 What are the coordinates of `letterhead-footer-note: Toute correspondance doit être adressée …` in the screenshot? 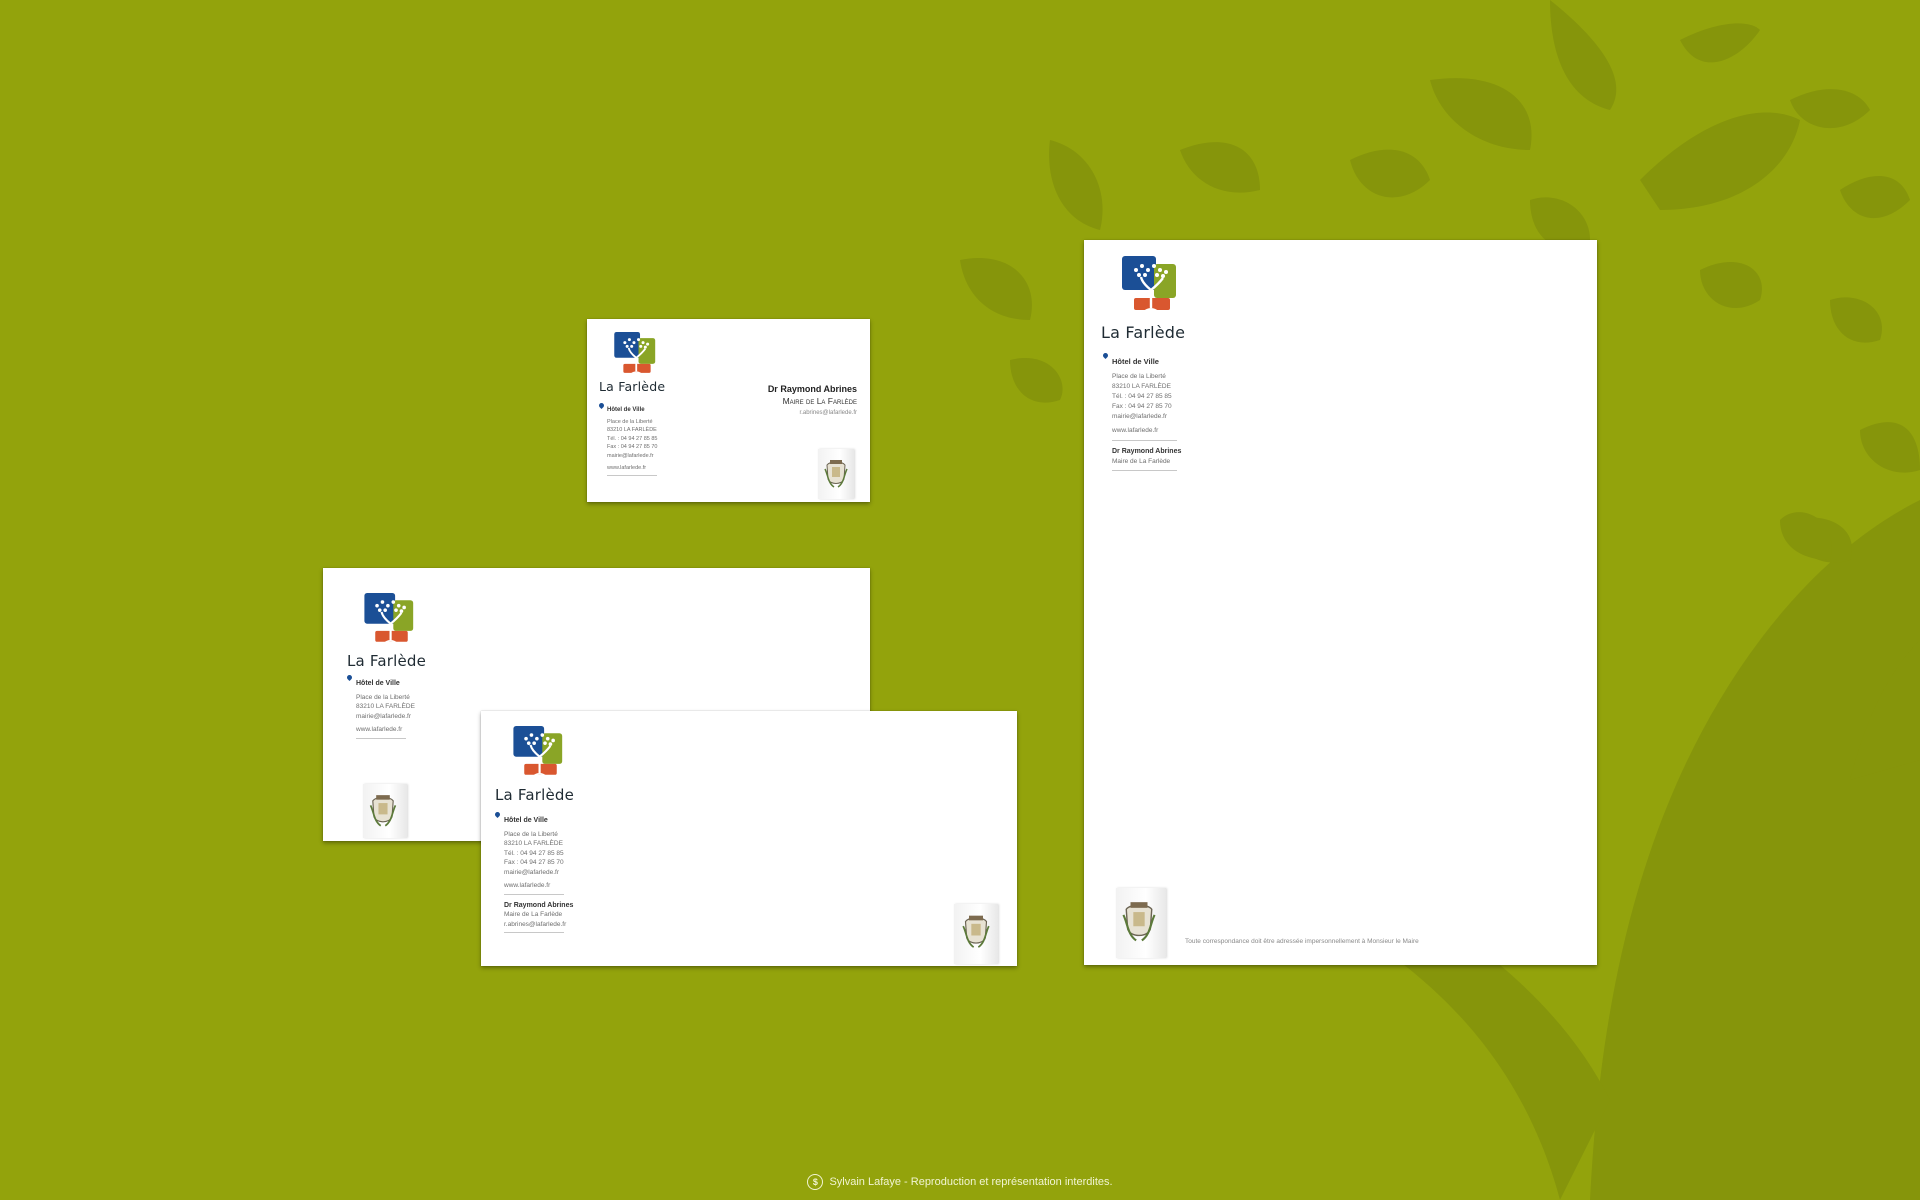 It's located at (1302, 941).